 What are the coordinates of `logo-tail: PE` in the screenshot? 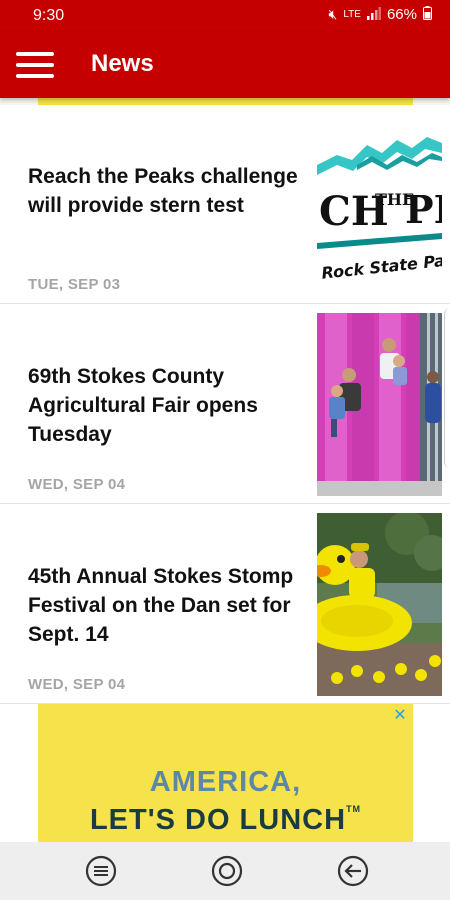 It's located at (423, 209).